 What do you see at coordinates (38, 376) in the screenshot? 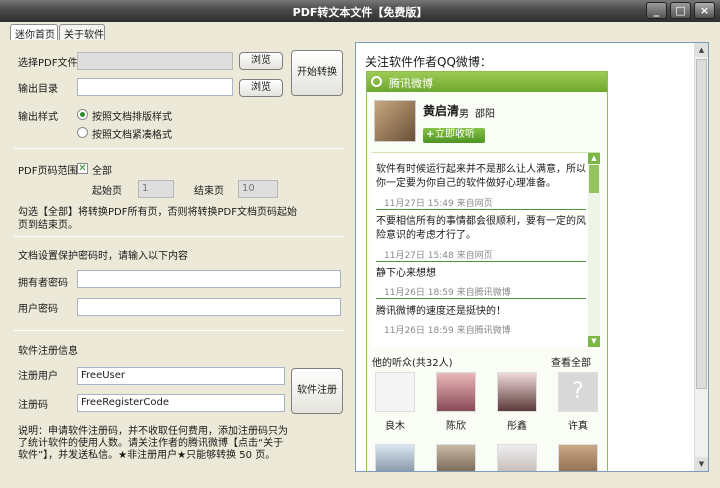
I see `reg-user-label: 注册用户` at bounding box center [38, 376].